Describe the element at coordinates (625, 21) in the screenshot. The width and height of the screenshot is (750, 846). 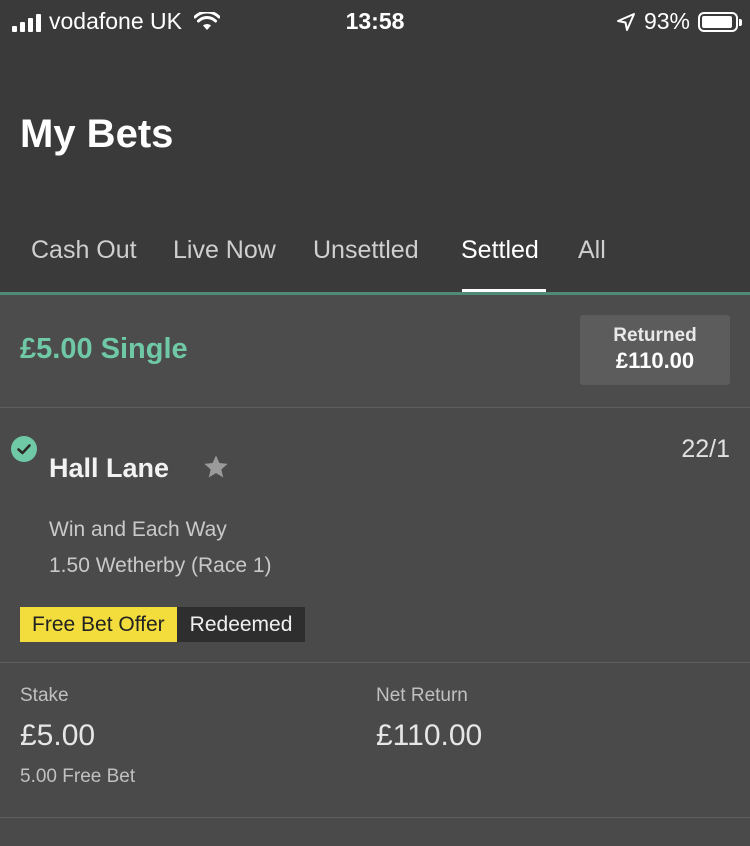
I see `location-arrow-icon` at that location.